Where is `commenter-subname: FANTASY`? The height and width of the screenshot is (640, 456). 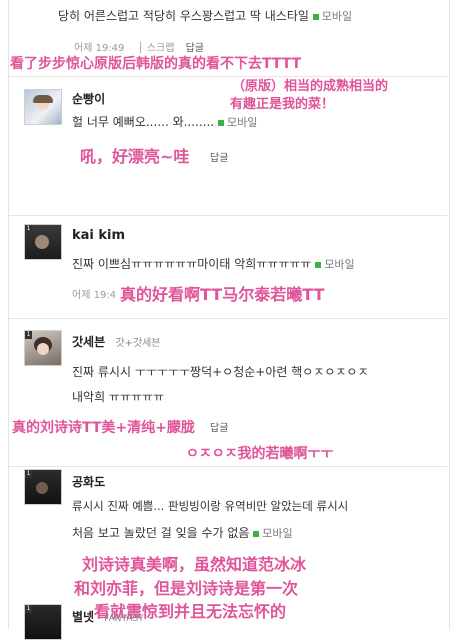
commenter-subname: FANTASY is located at coordinates (124, 619).